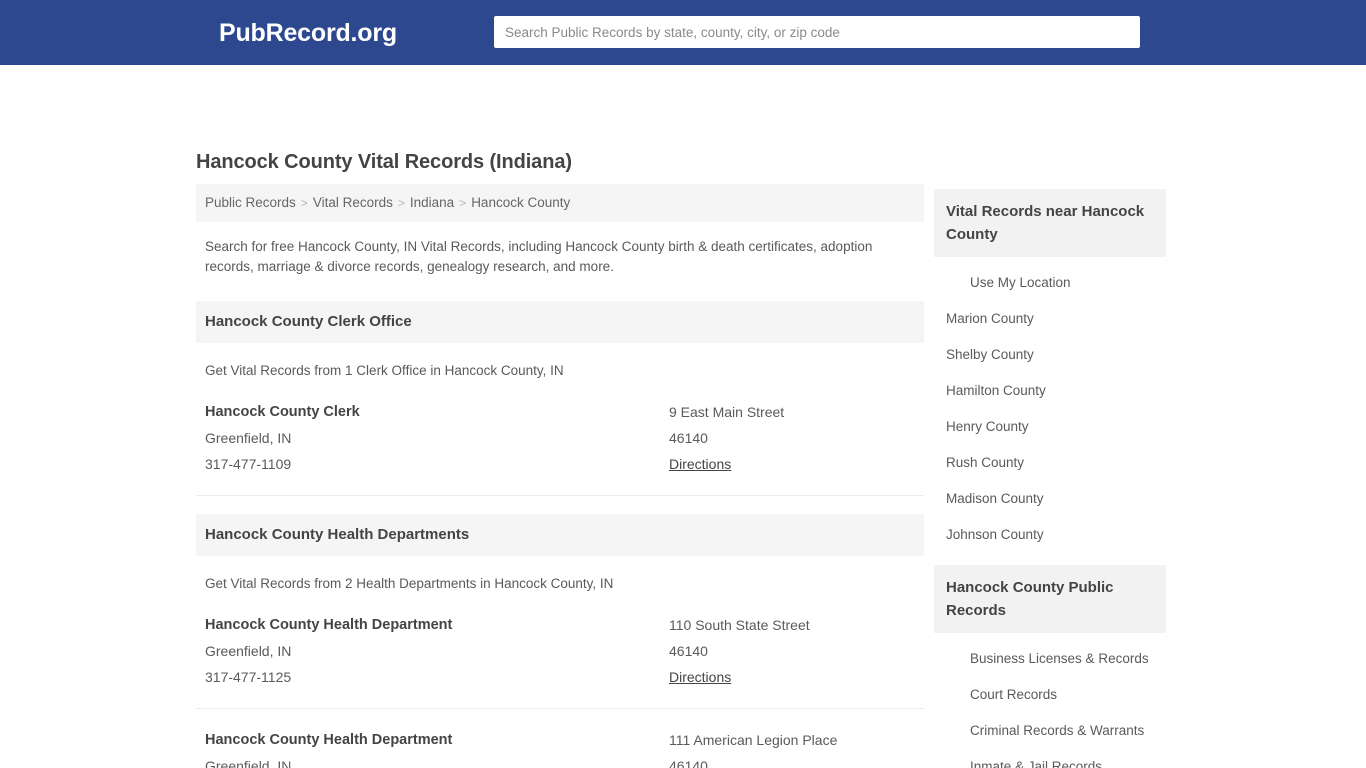 This screenshot has height=768, width=1366. Describe the element at coordinates (1050, 695) in the screenshot. I see `public-record-item: Court Records` at that location.